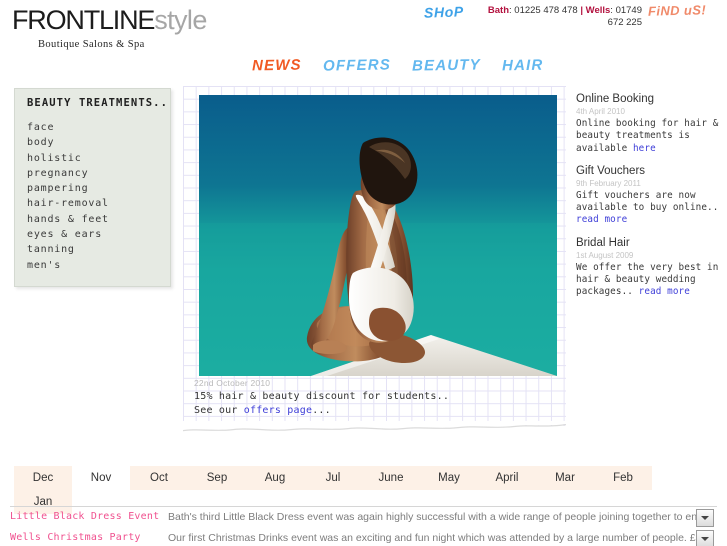 This screenshot has width=727, height=546. I want to click on hero-offers-page-link: offers page, so click(278, 410).